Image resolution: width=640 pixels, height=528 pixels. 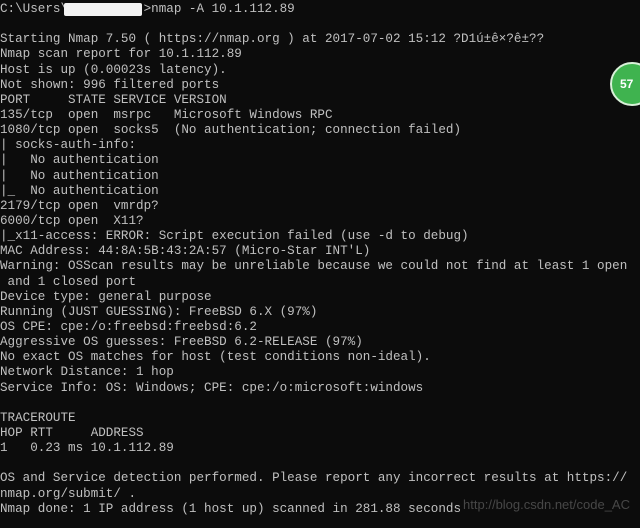 What do you see at coordinates (87, 372) in the screenshot?
I see `terminal-line: Network Distance: 1 hop` at bounding box center [87, 372].